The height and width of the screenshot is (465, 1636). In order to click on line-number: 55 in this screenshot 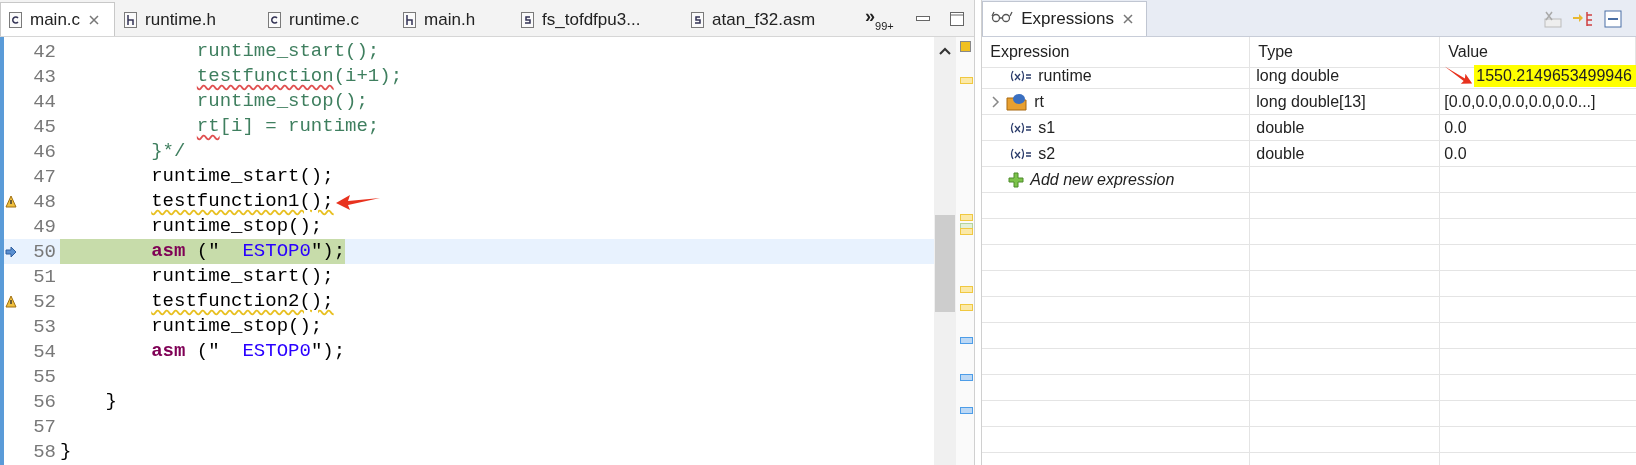, I will do `click(44, 376)`.